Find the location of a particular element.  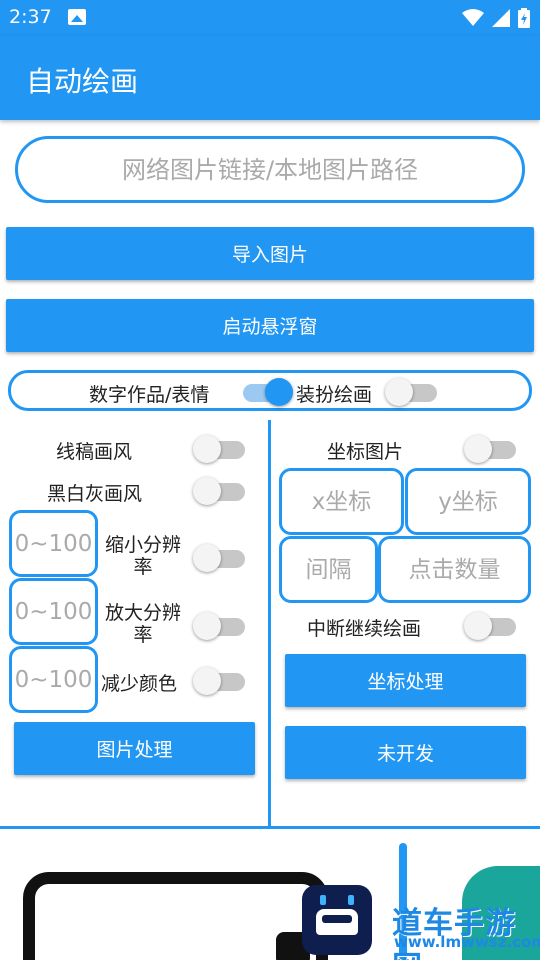

dress-up-toggle is located at coordinates (411, 391).